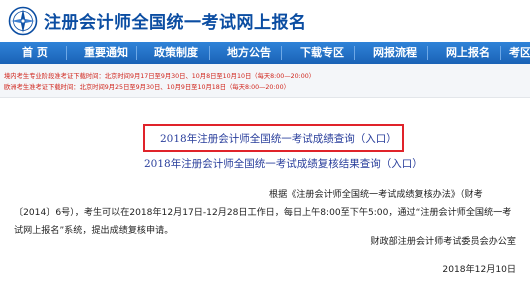  Describe the element at coordinates (175, 23) in the screenshot. I see `site-title: 注册会计师全国统一考试网上报名` at that location.